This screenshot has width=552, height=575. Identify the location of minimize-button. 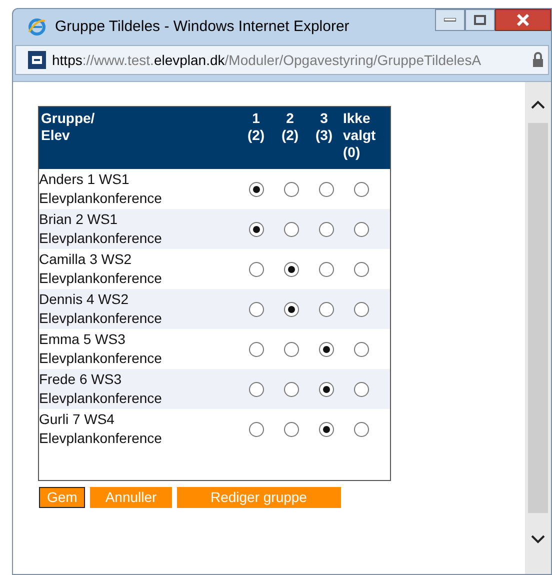
(450, 20).